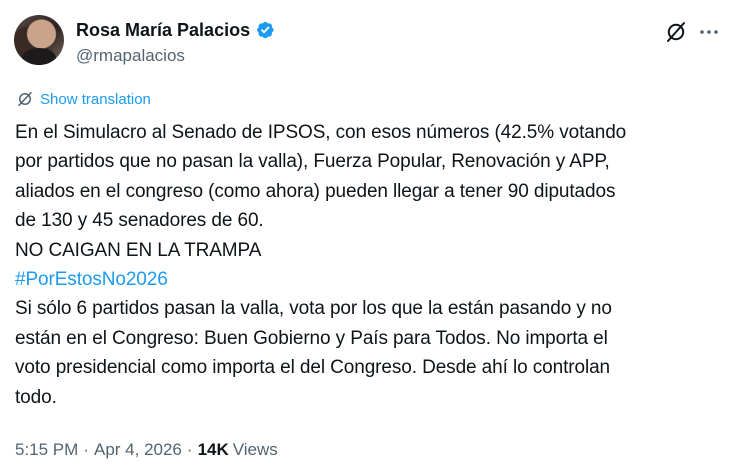 The height and width of the screenshot is (470, 742). What do you see at coordinates (709, 32) in the screenshot?
I see `more-horizontal-icon` at bounding box center [709, 32].